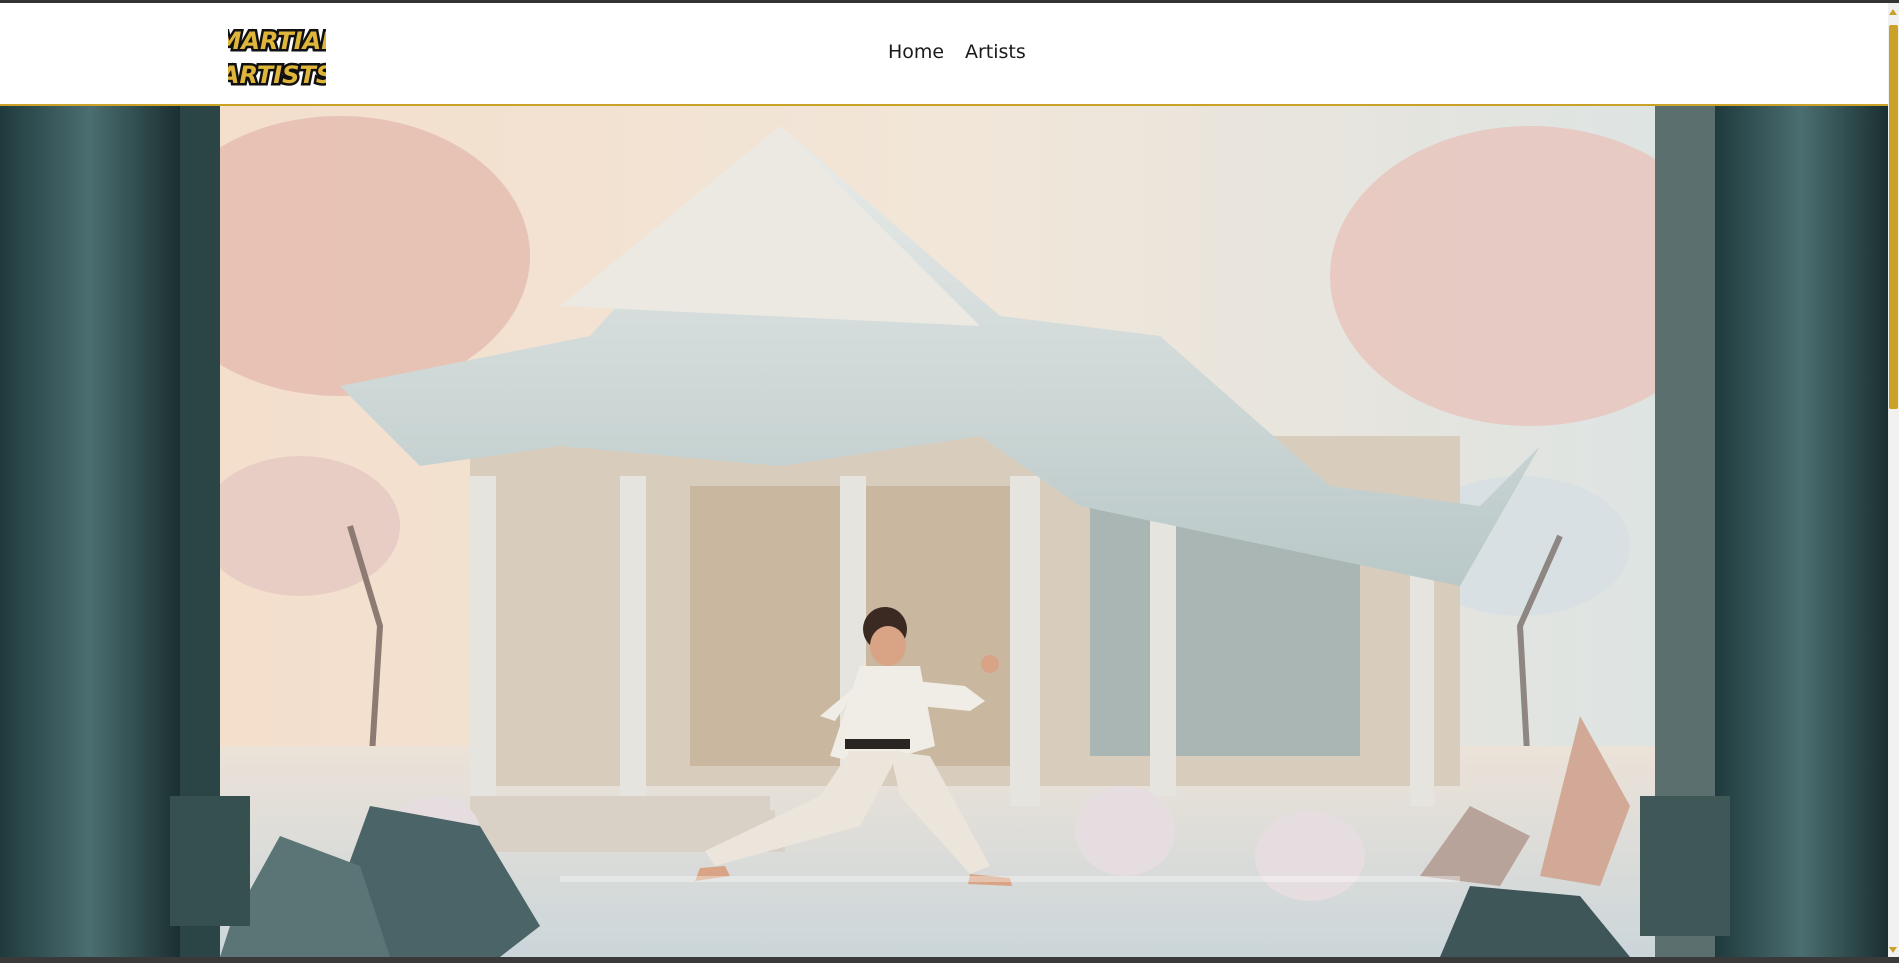 This screenshot has width=1899, height=963. I want to click on window-bottom-border, so click(949, 960).